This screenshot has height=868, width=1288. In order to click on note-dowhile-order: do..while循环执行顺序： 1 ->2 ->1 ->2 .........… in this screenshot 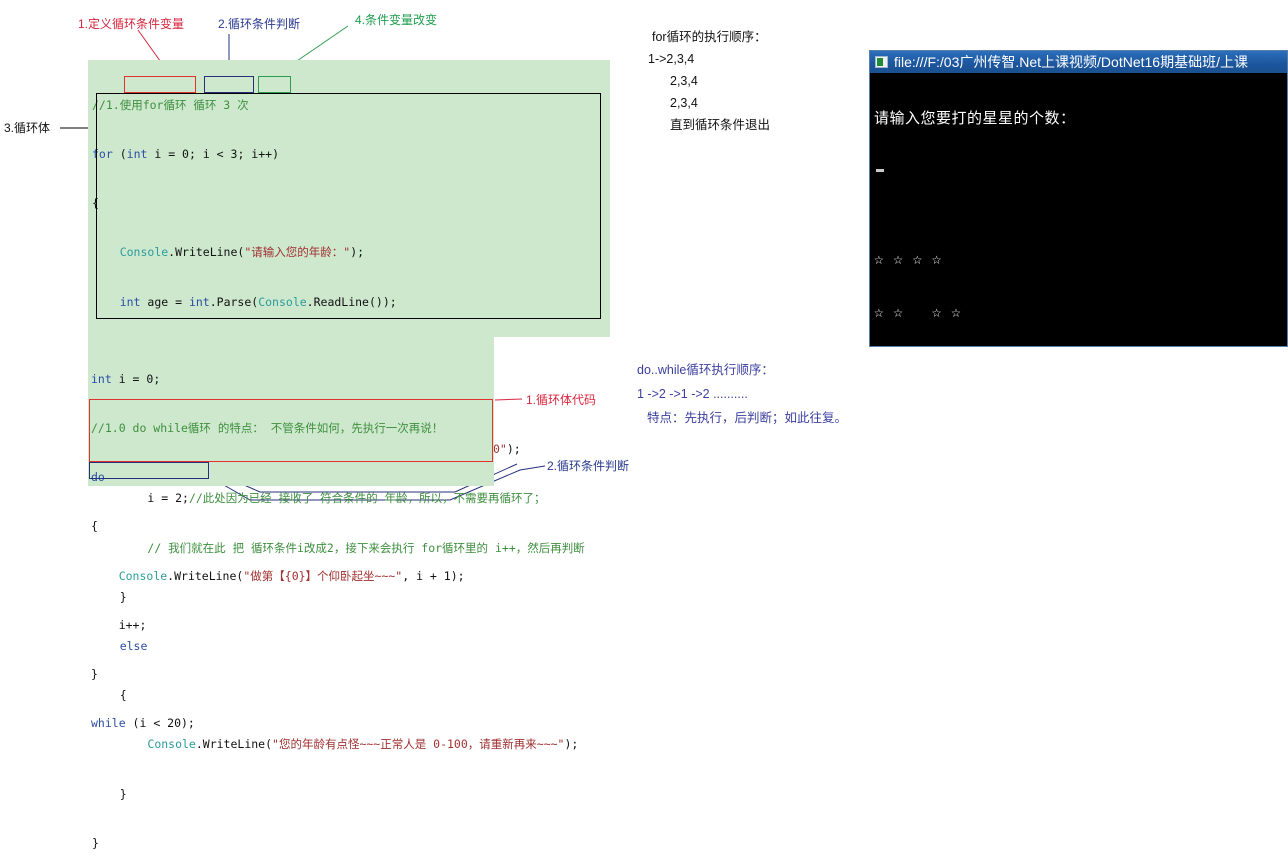, I will do `click(742, 394)`.